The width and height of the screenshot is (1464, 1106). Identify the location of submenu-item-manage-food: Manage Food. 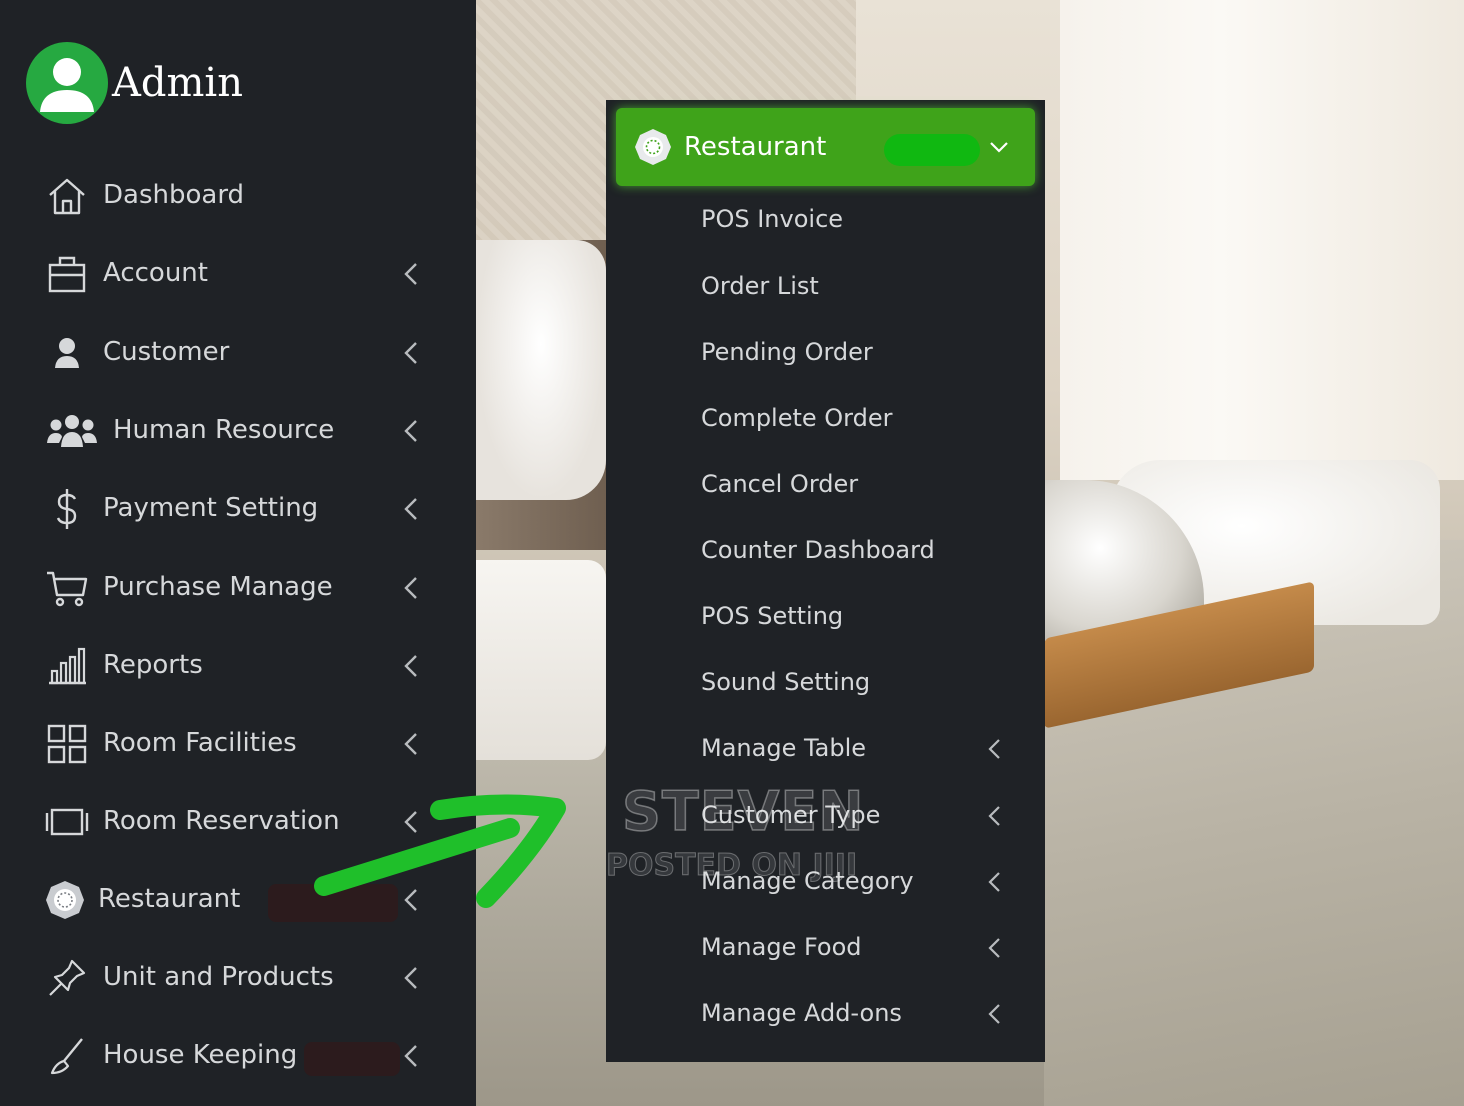
(825, 947).